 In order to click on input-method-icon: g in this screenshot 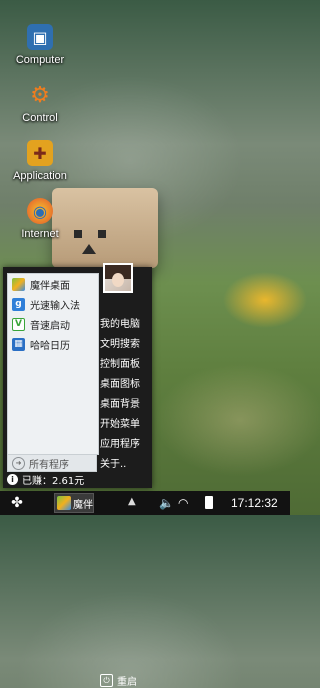, I will do `click(18, 304)`.